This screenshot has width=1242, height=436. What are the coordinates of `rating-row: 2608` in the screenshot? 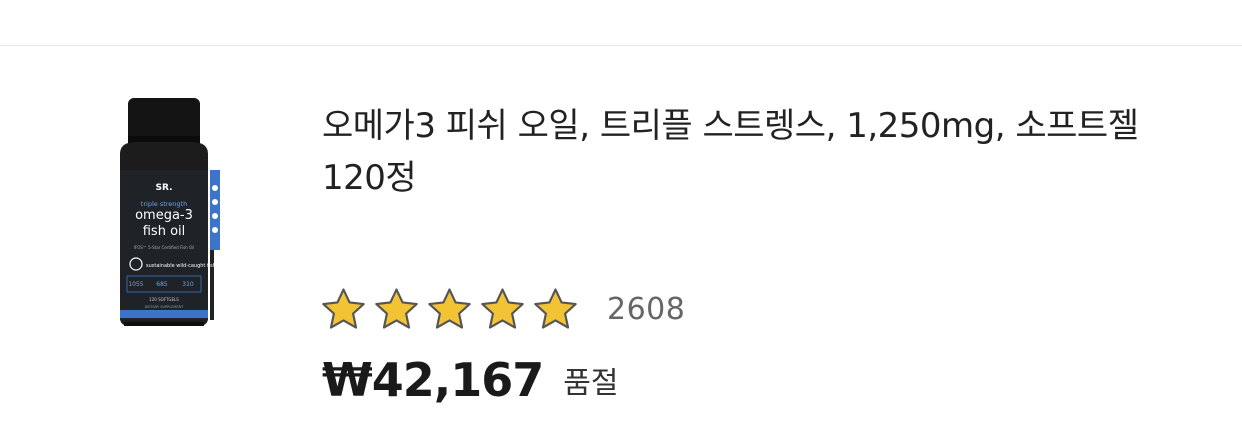 It's located at (502, 309).